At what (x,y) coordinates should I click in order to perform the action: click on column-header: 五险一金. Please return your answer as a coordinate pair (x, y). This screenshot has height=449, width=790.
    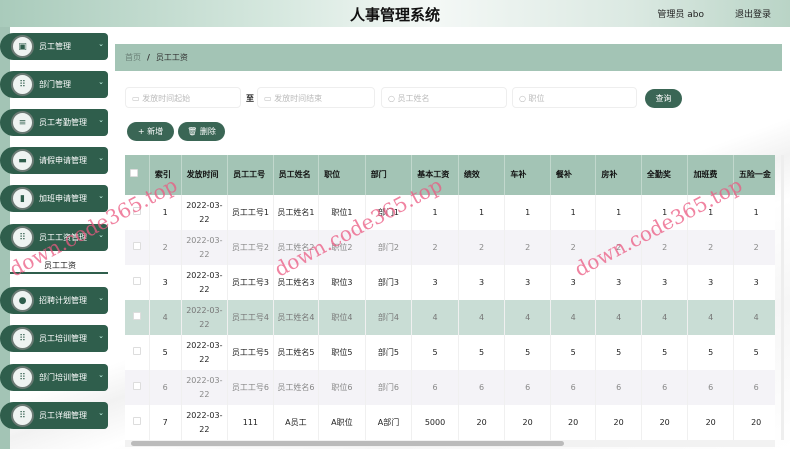
    Looking at the image, I should click on (754, 175).